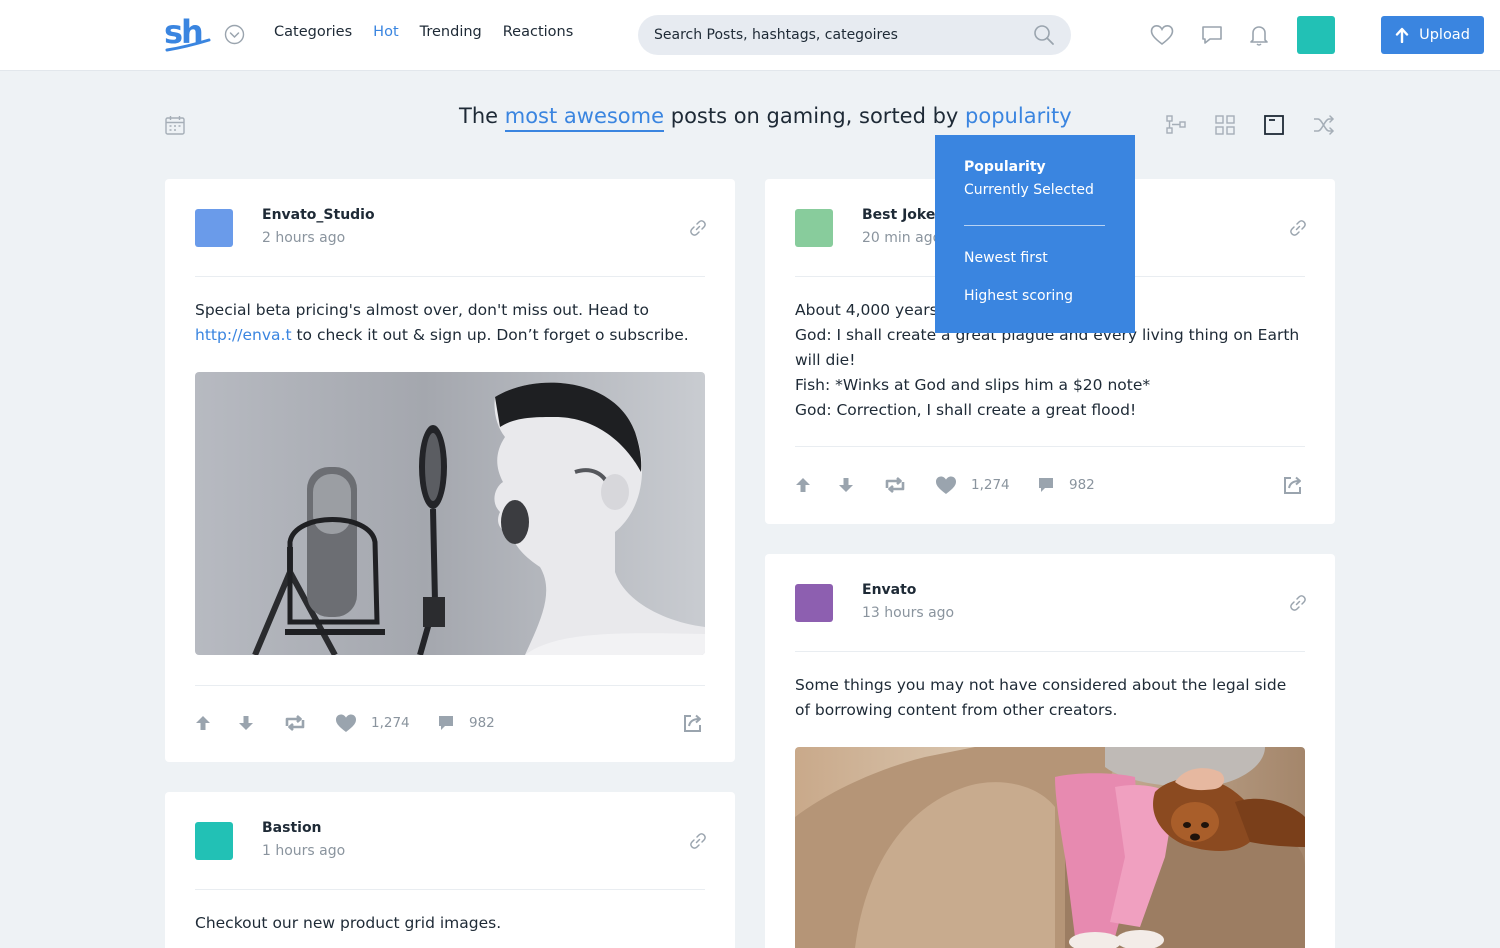 The height and width of the screenshot is (948, 1500). What do you see at coordinates (889, 590) in the screenshot?
I see `post-author: Envato` at bounding box center [889, 590].